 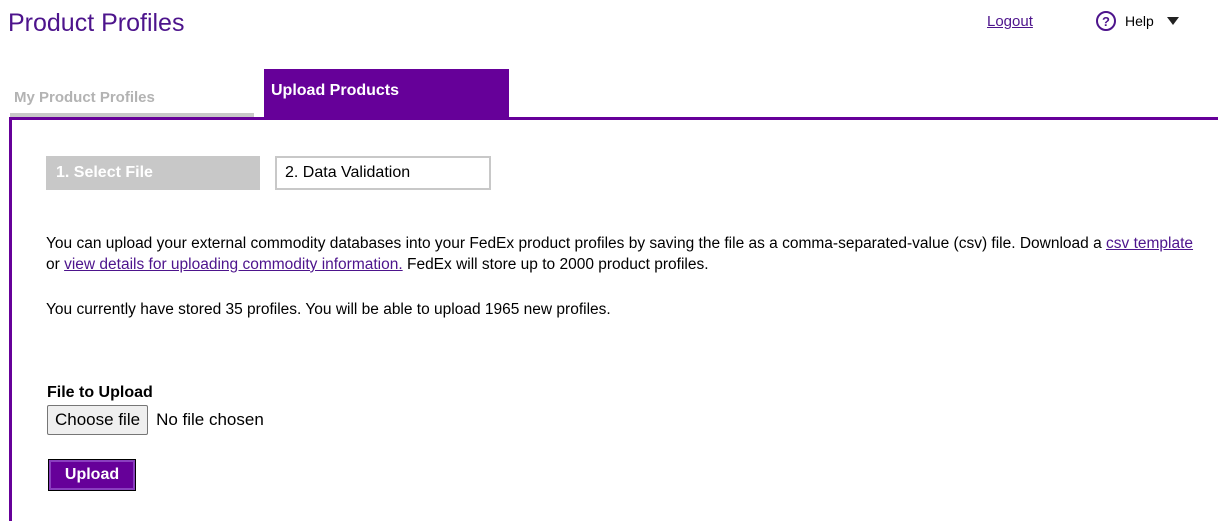 What do you see at coordinates (1172, 21) in the screenshot?
I see `chevron-down-icon` at bounding box center [1172, 21].